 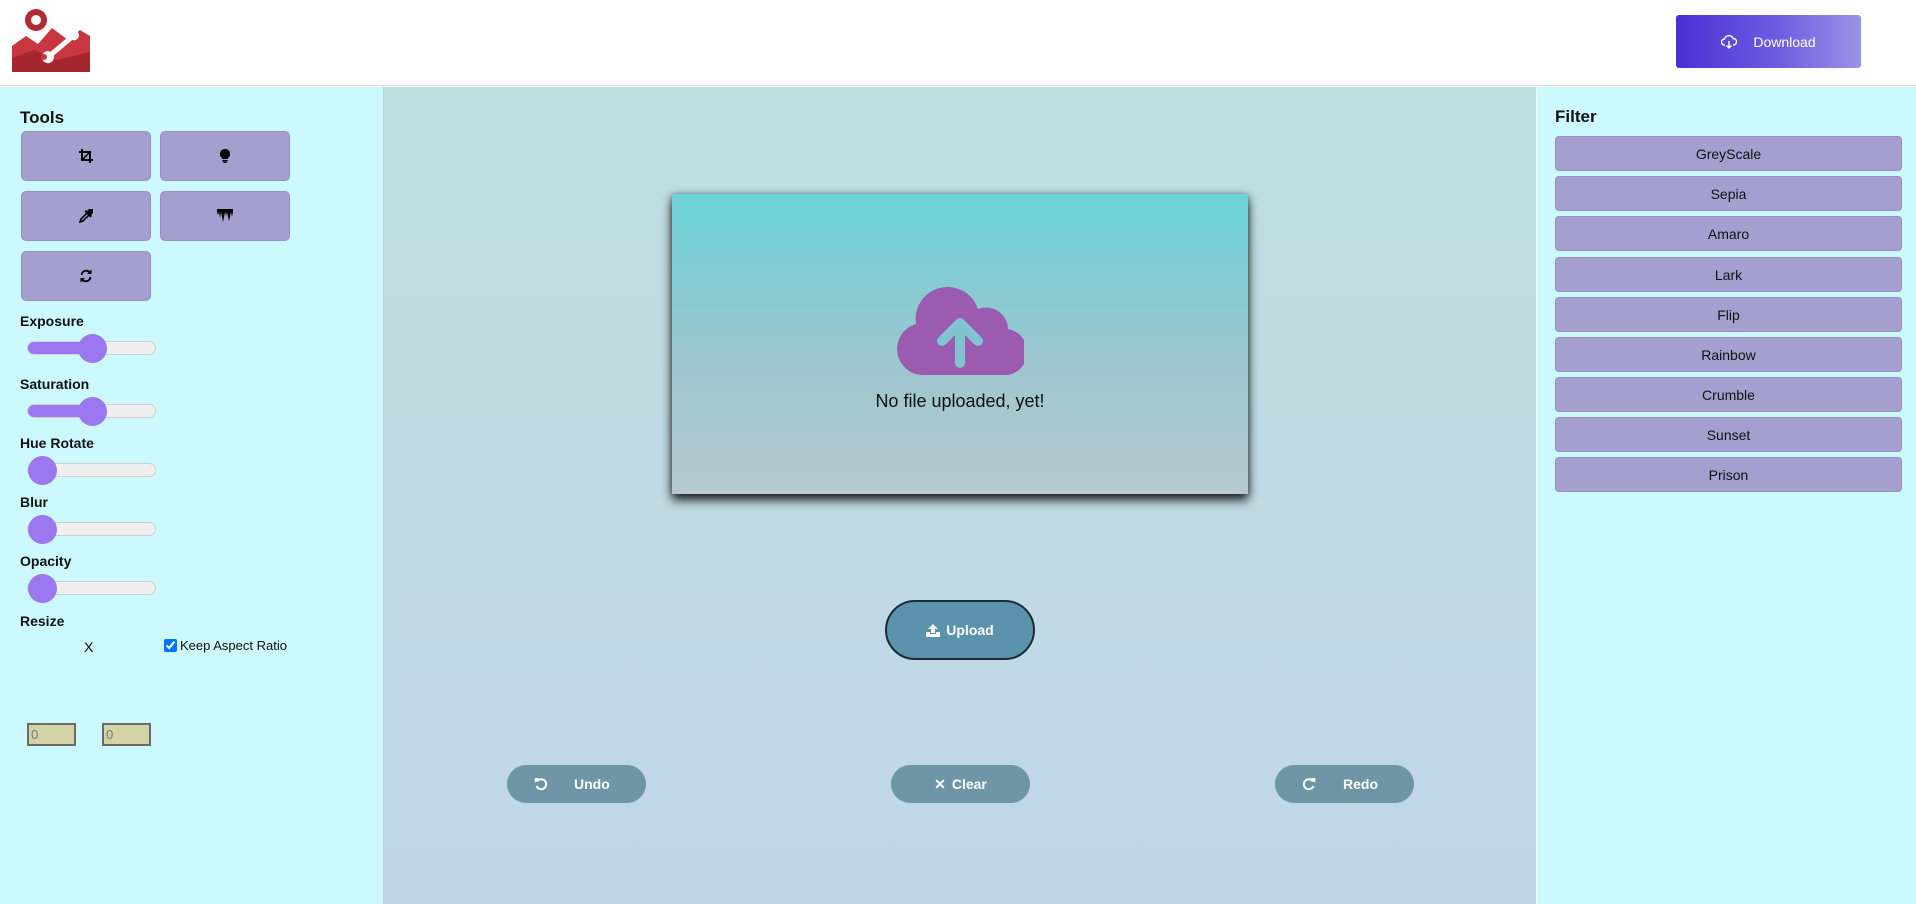 What do you see at coordinates (960, 401) in the screenshot?
I see `empty-state-text: No file uploaded, yet!` at bounding box center [960, 401].